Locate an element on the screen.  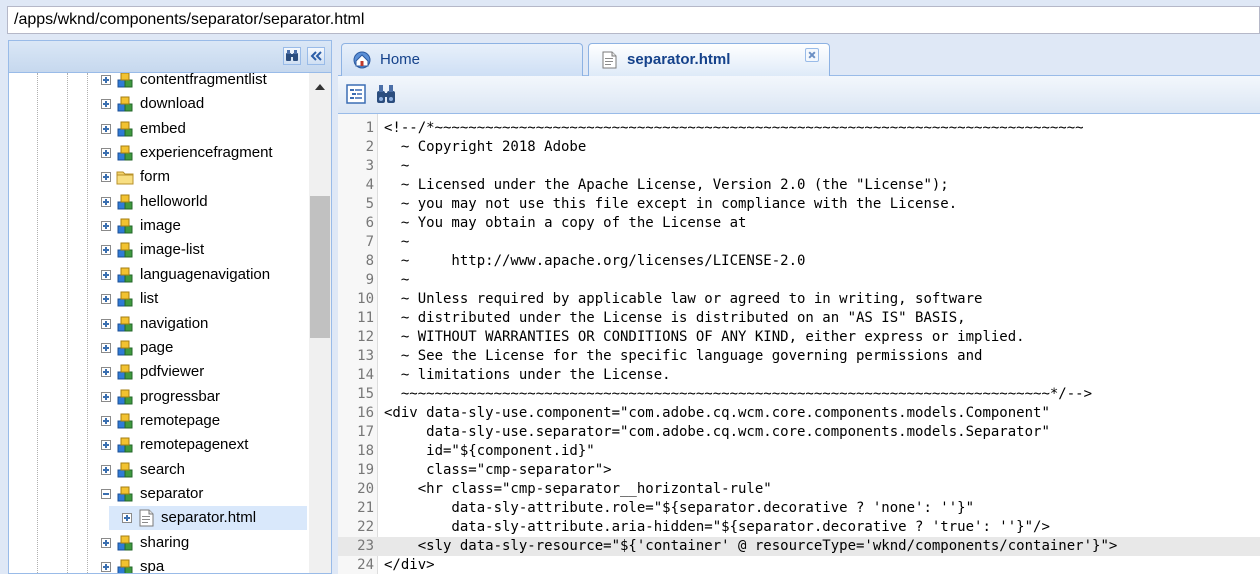
tree-item-contentfragmentlist: contentfragmentlist is located at coordinates (159, 82).